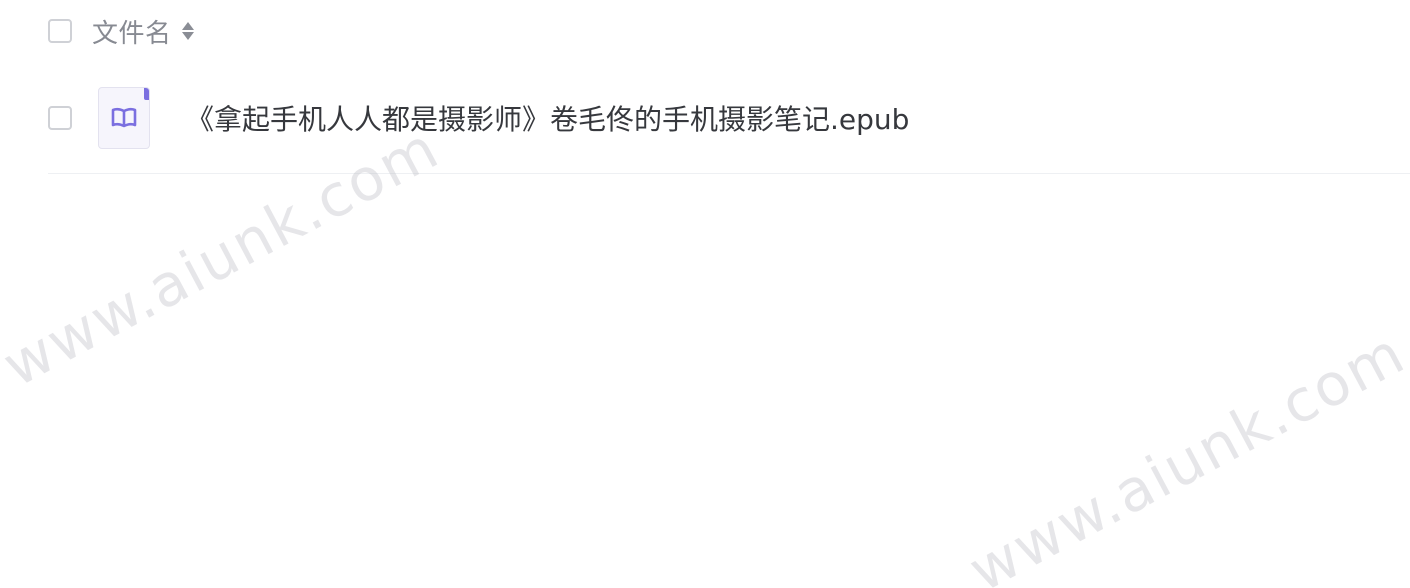 This screenshot has width=1410, height=588. I want to click on sort-up-arrow, so click(187, 26).